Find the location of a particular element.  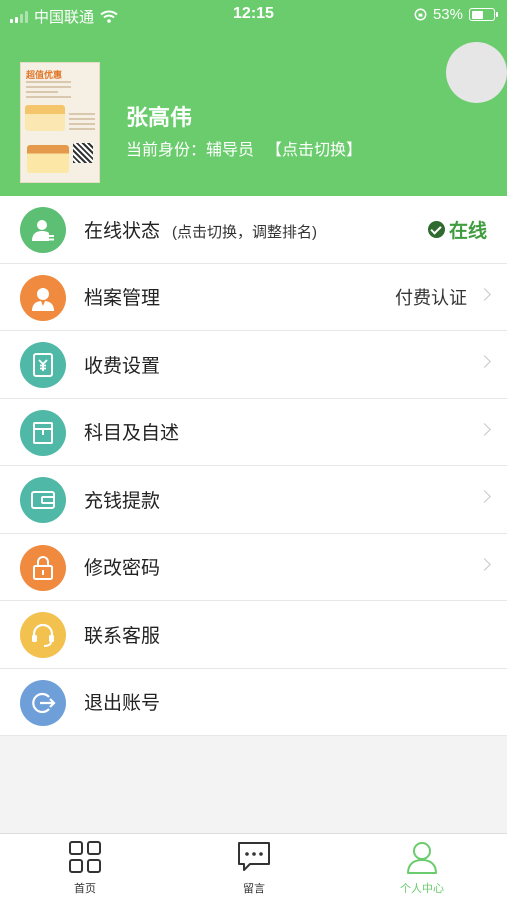

menu-item-online-status: 在线状态 (点击切换，调整排名) 在线 is located at coordinates (253, 230).